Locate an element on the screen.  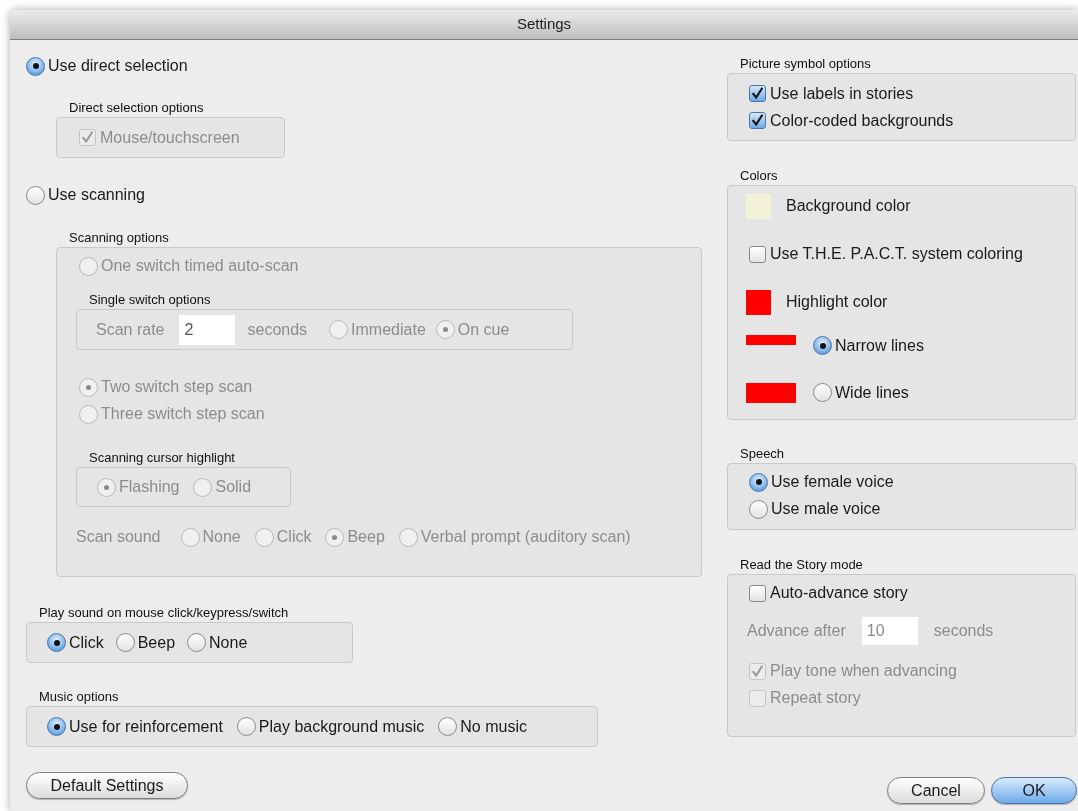
option-label: Play background music is located at coordinates (341, 726).